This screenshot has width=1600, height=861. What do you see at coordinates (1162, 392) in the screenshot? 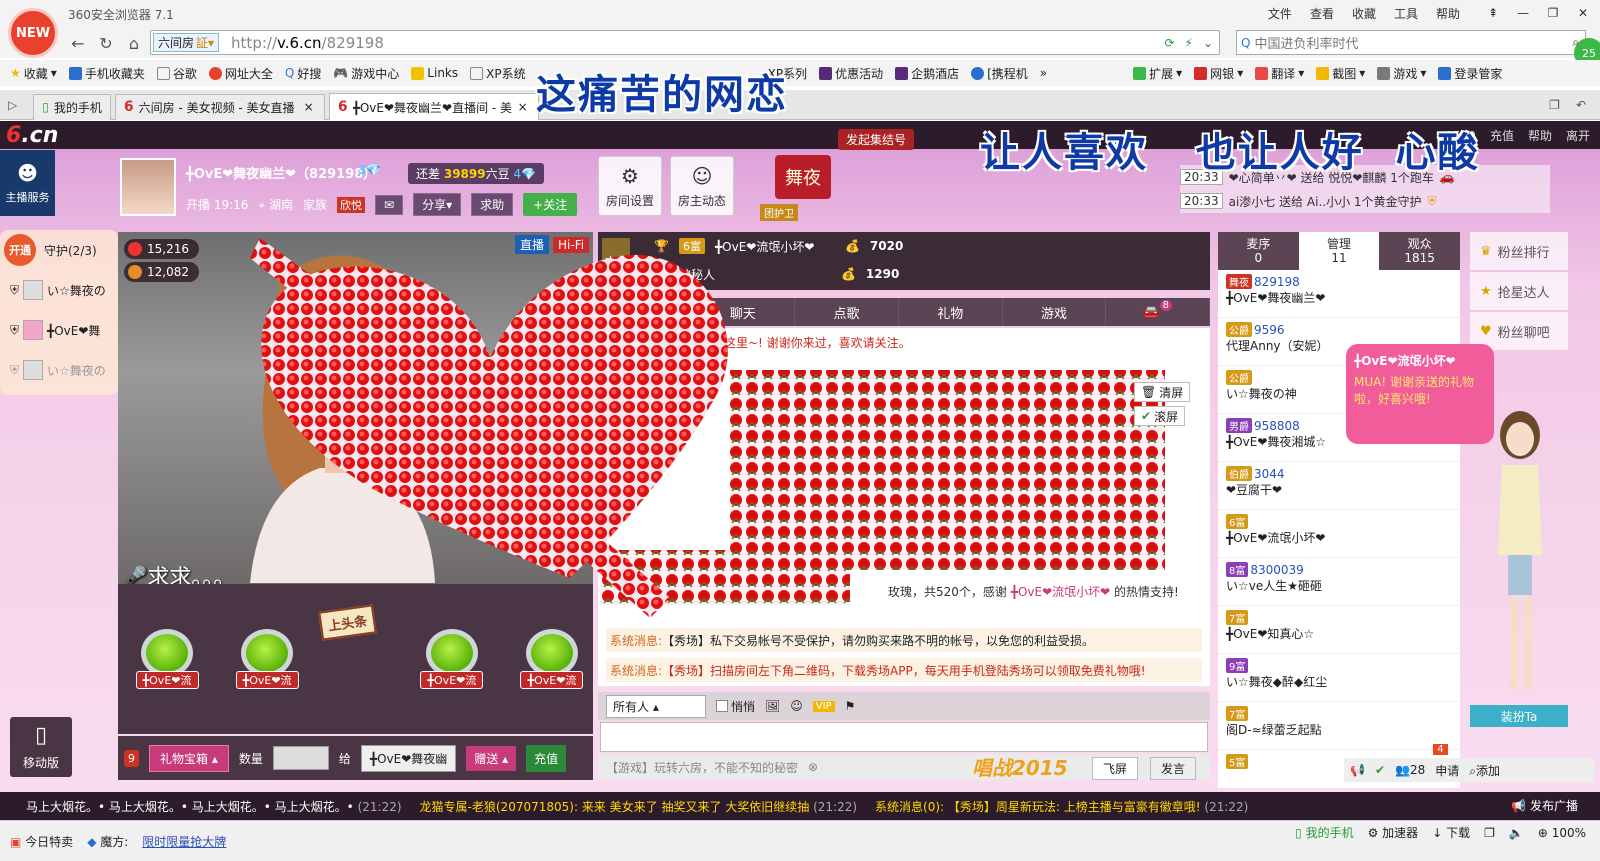
I see `clear-screen-button: 🗑 清屏` at bounding box center [1162, 392].